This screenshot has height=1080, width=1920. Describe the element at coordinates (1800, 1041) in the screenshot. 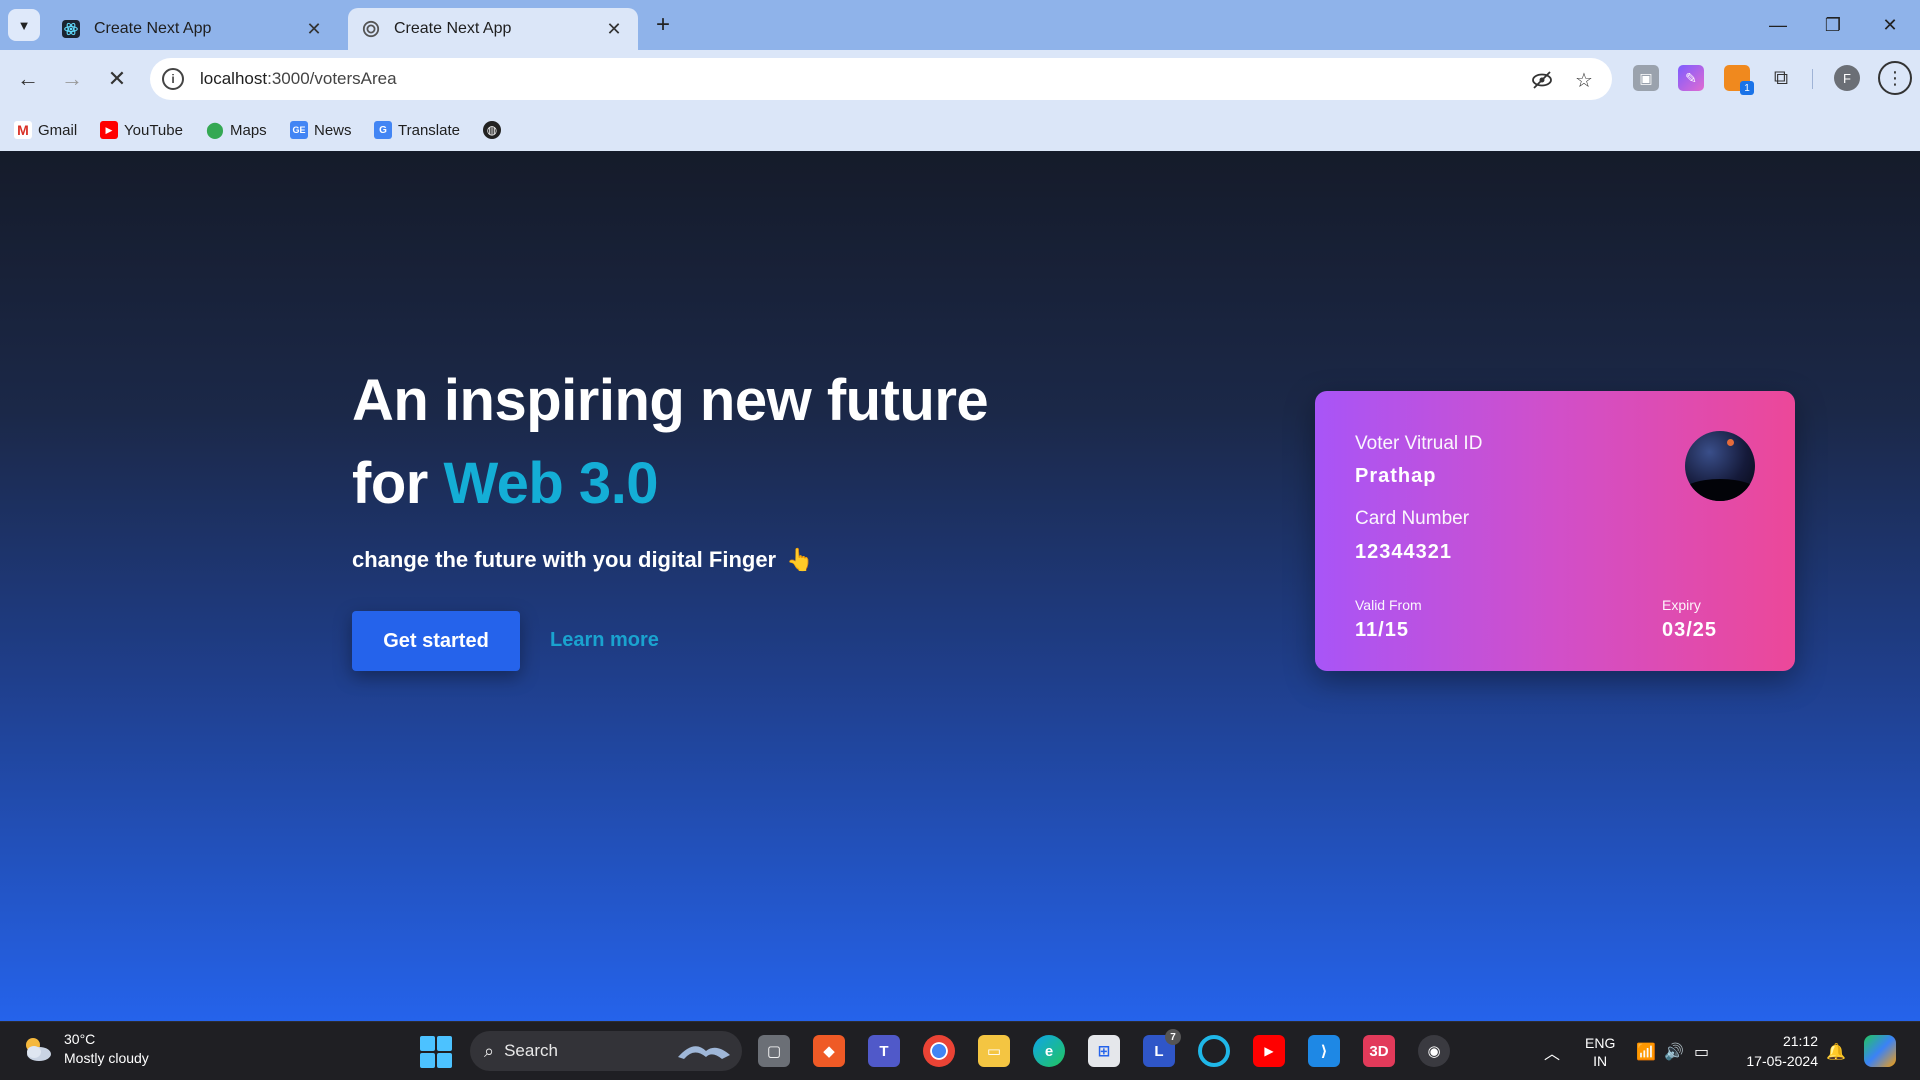

I see `clock-time: 21:12` at that location.